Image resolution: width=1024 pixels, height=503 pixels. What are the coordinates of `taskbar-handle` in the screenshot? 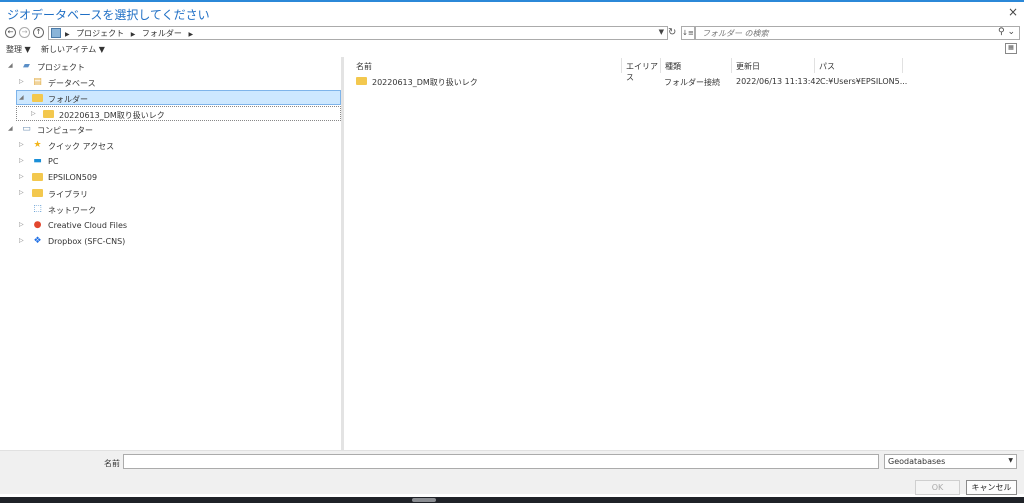 It's located at (424, 500).